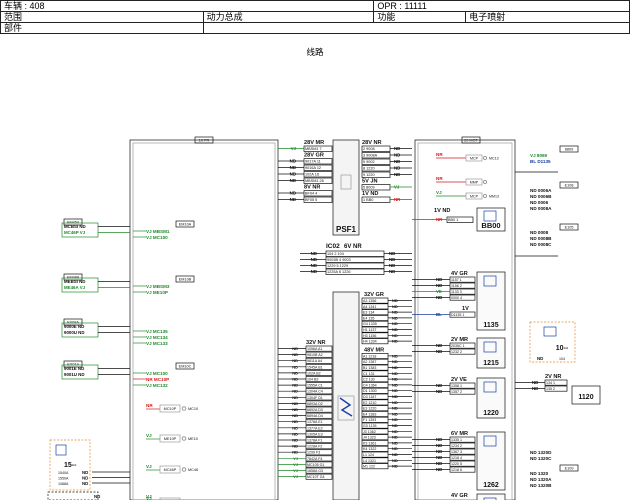 Image resolution: width=630 pixels, height=500 pixels. I want to click on fuse-left-row-12: 1378A E1, so click(315, 422).